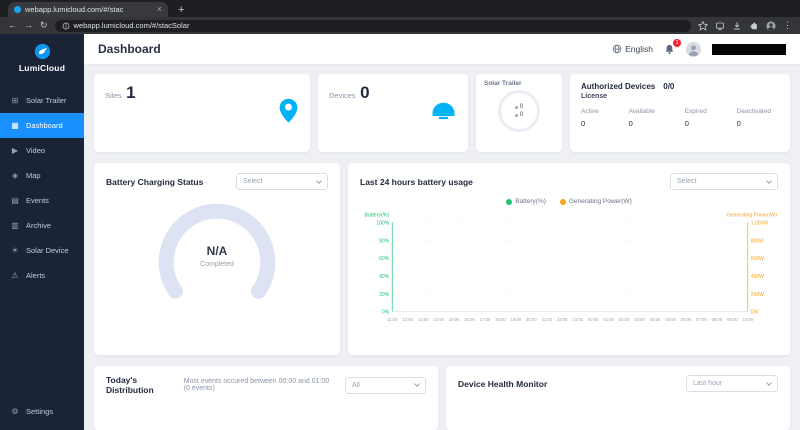 The height and width of the screenshot is (430, 800). I want to click on battery-usage-select: Select, so click(724, 181).